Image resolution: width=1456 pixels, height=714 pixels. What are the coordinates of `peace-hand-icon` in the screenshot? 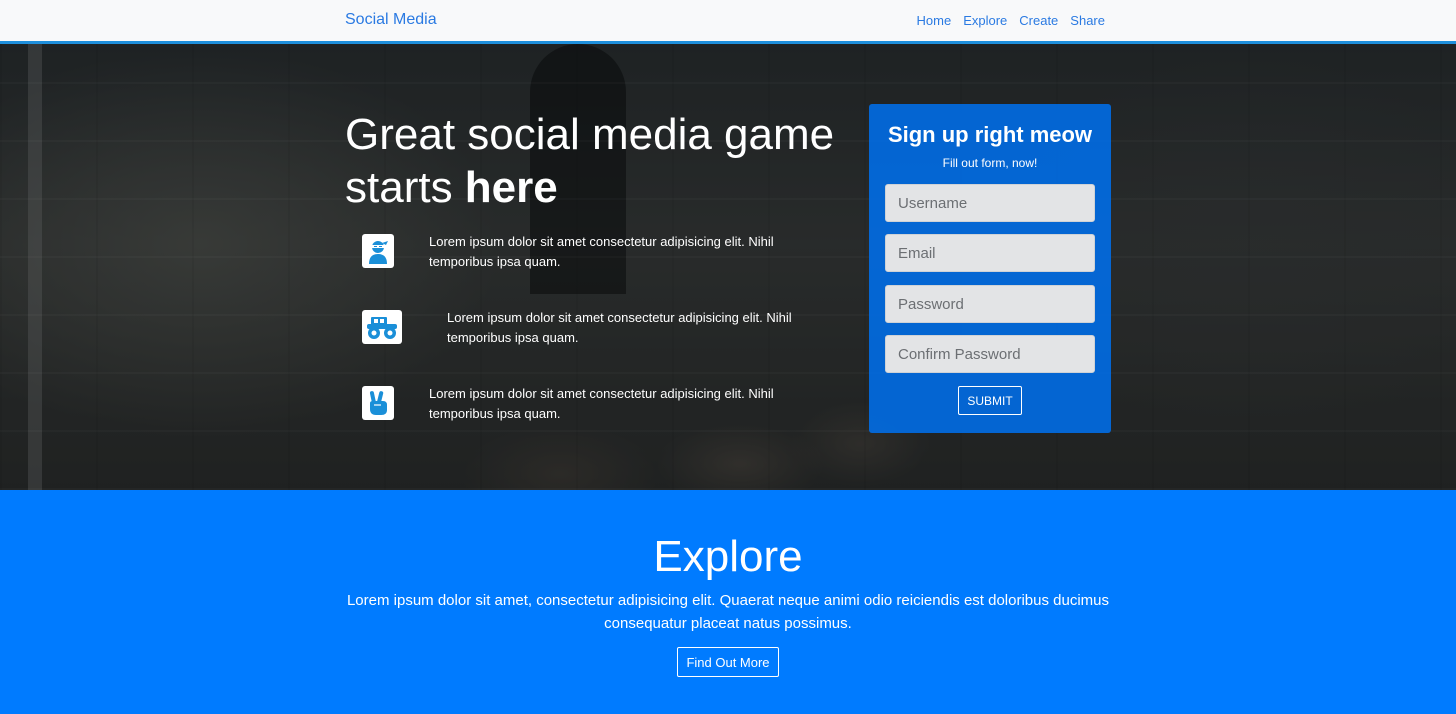 It's located at (378, 403).